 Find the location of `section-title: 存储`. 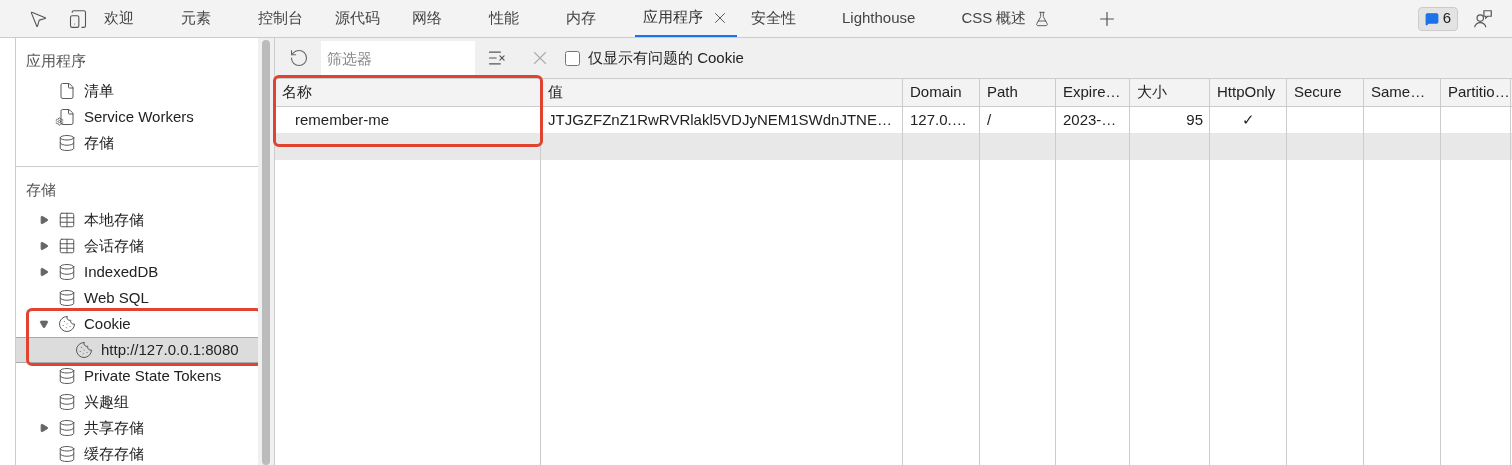

section-title: 存储 is located at coordinates (41, 189).